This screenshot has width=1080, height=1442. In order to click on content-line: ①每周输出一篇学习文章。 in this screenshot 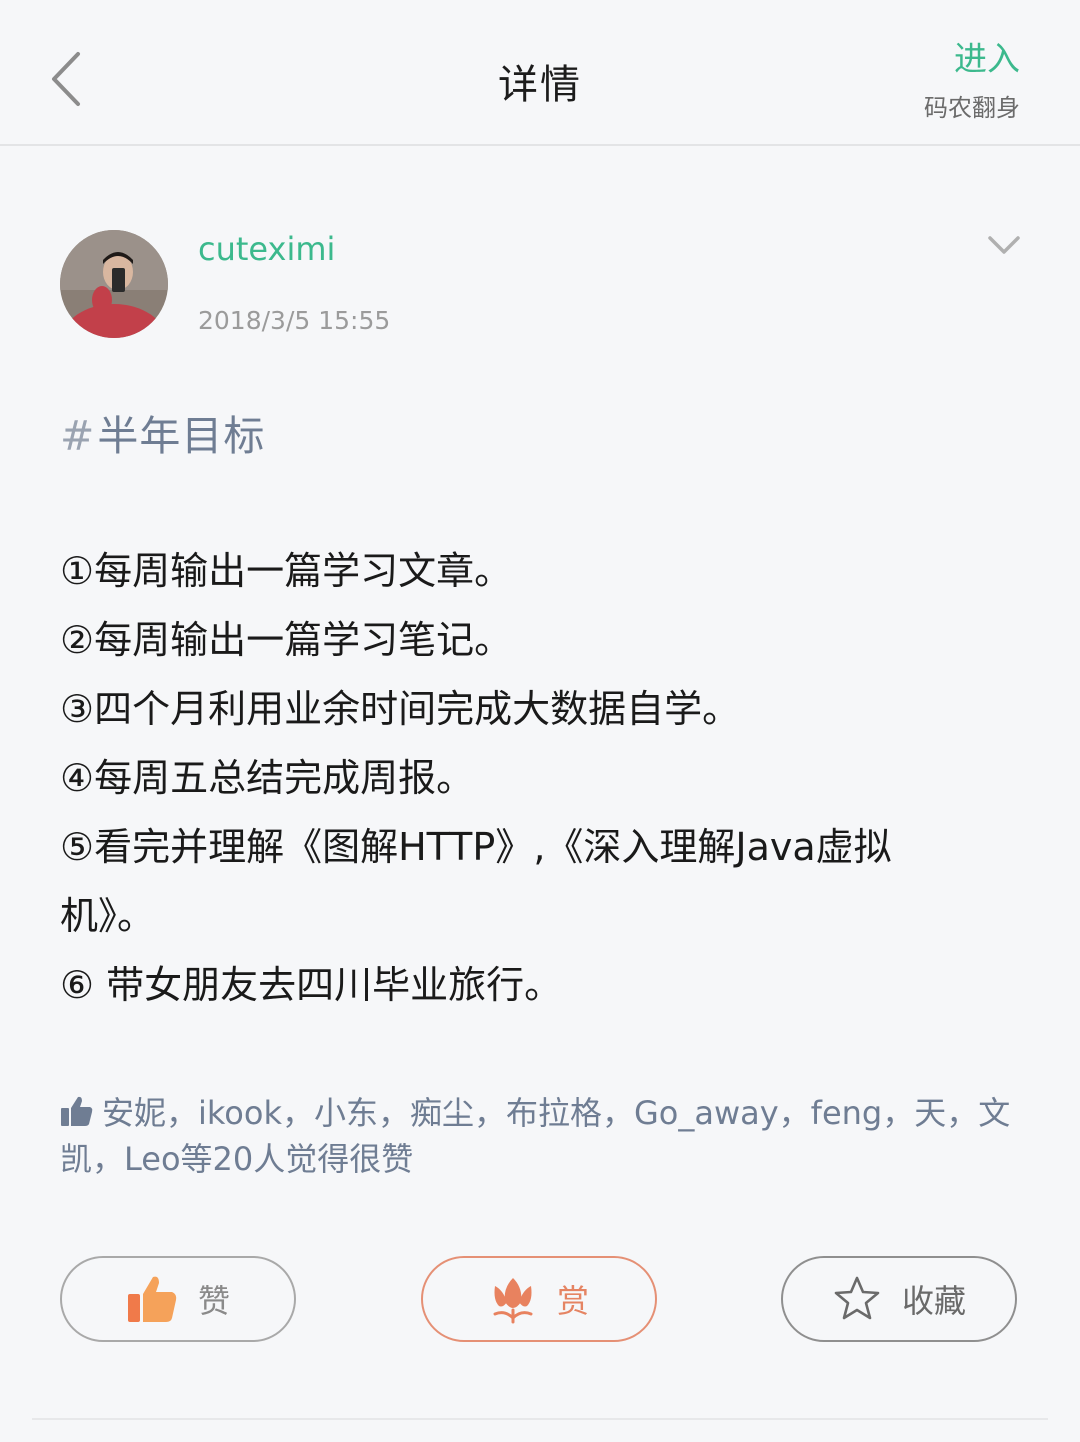, I will do `click(286, 571)`.